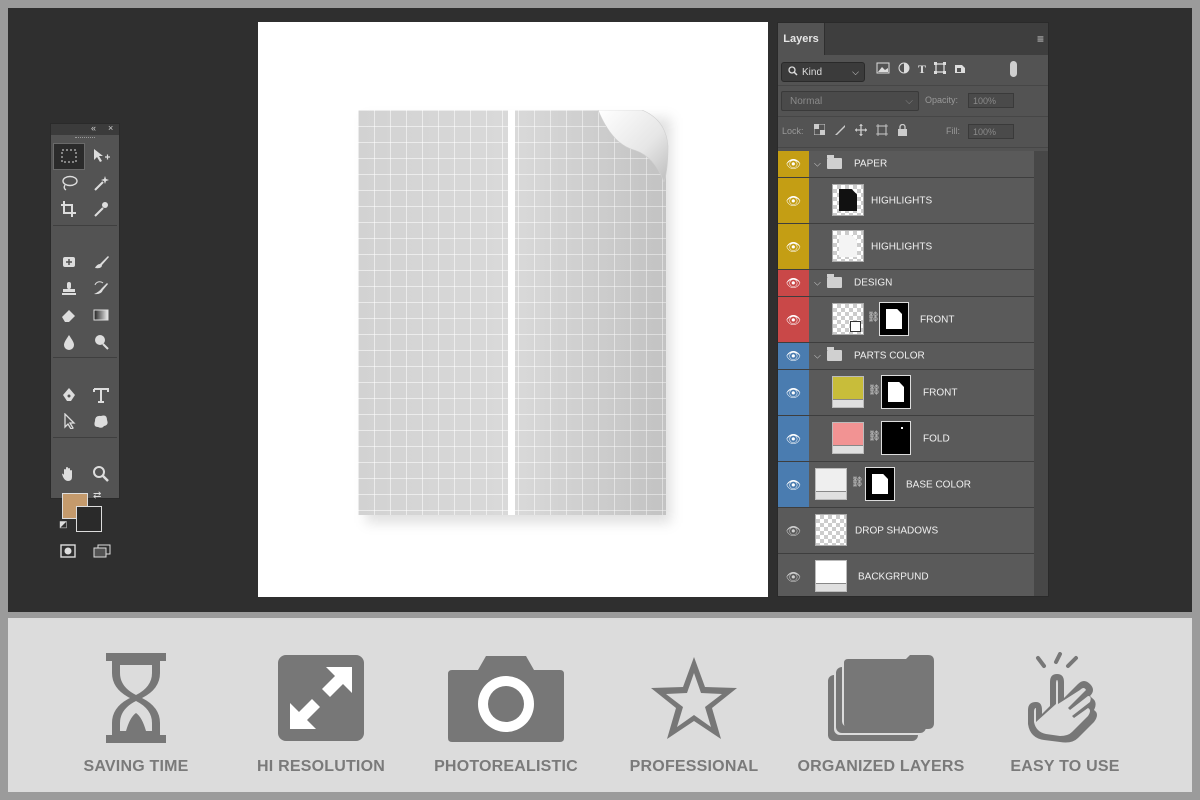 The width and height of the screenshot is (1200, 800). I want to click on dodge-tool-icon, so click(101, 342).